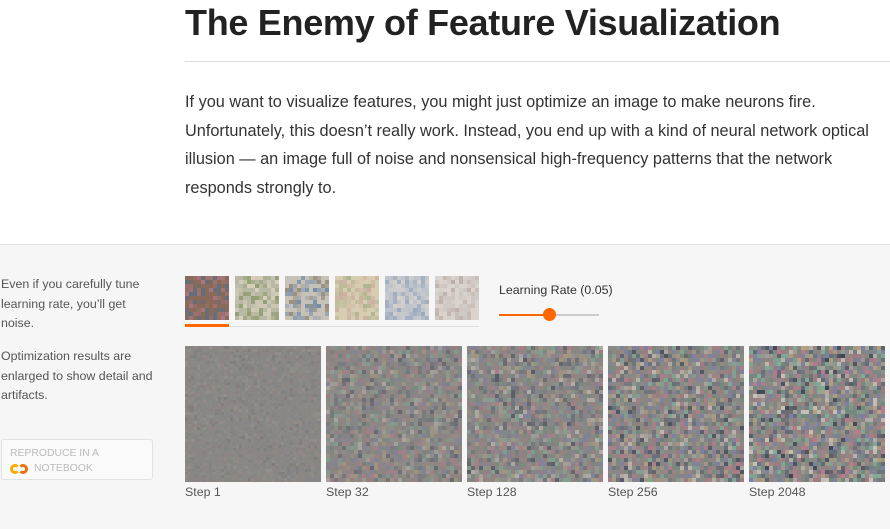 Image resolution: width=890 pixels, height=529 pixels. Describe the element at coordinates (633, 492) in the screenshot. I see `step-label: Step 256` at that location.